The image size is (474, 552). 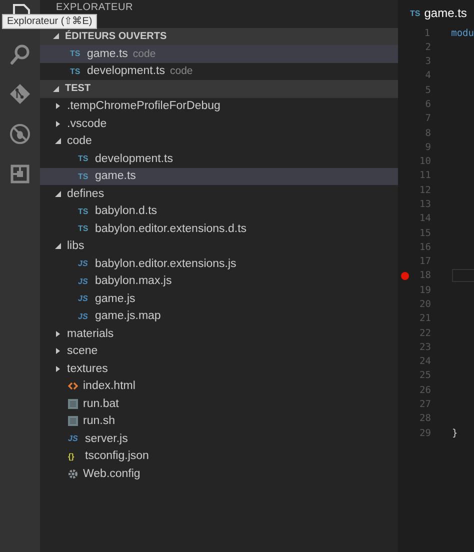 I want to click on line-number: 24, so click(x=424, y=362).